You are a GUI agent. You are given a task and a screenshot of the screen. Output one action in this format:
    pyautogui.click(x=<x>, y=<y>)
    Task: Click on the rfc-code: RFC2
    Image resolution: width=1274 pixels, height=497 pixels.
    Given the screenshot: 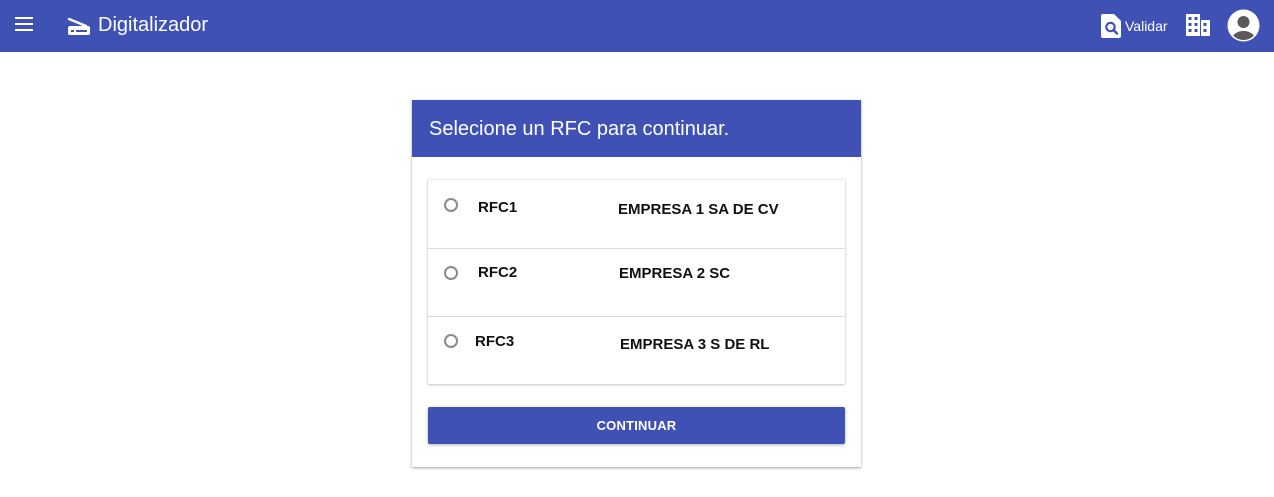 What is the action you would take?
    pyautogui.click(x=498, y=272)
    